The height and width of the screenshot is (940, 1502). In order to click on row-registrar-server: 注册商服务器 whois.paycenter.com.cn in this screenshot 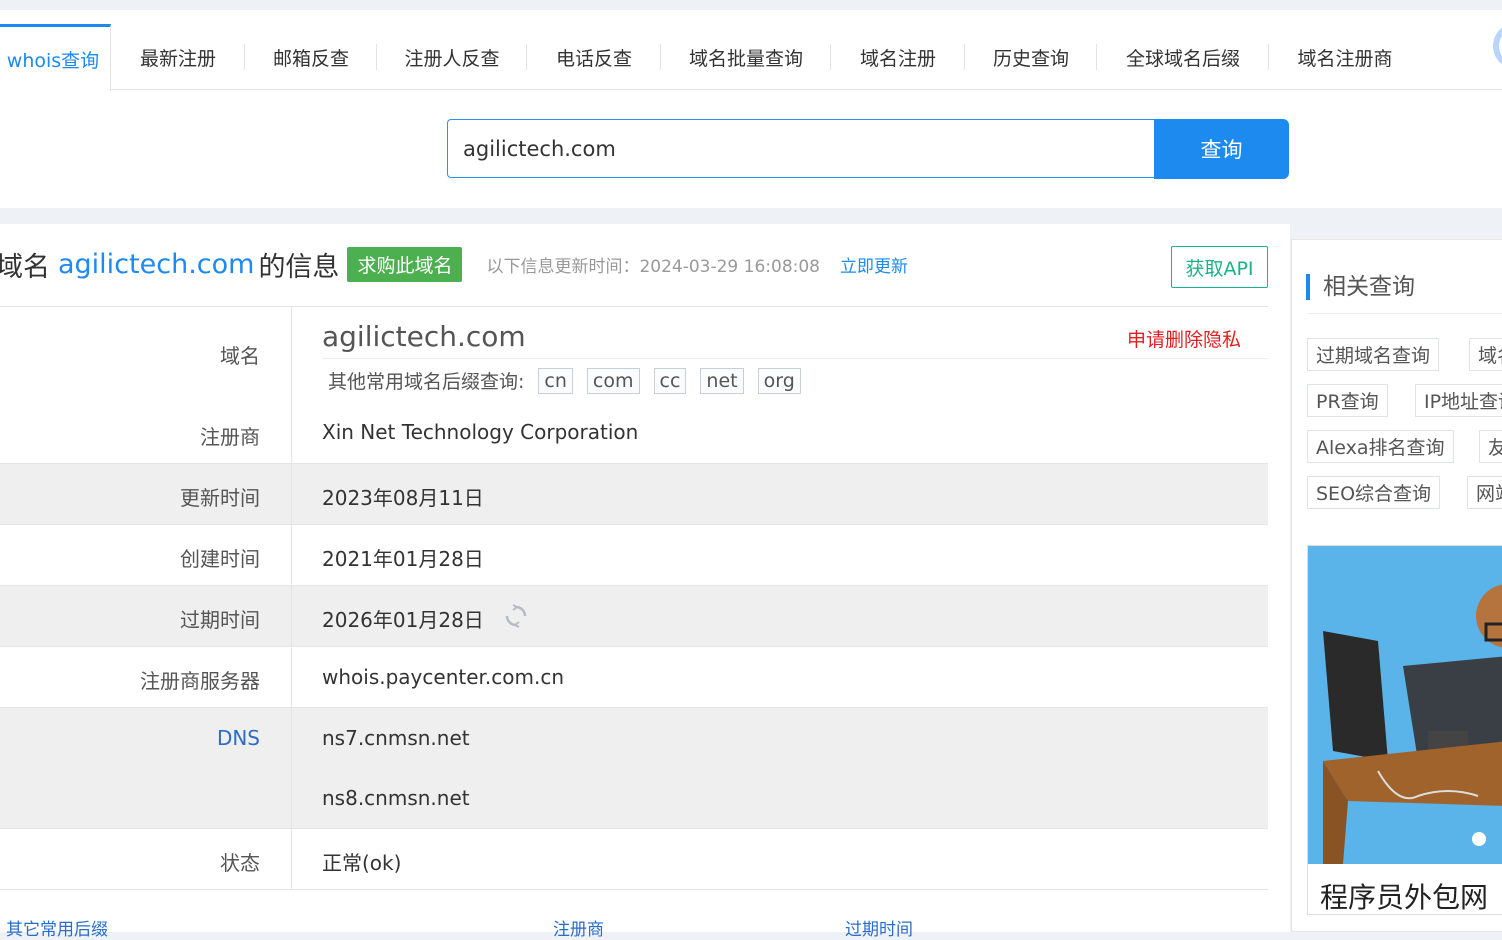, I will do `click(634, 677)`.